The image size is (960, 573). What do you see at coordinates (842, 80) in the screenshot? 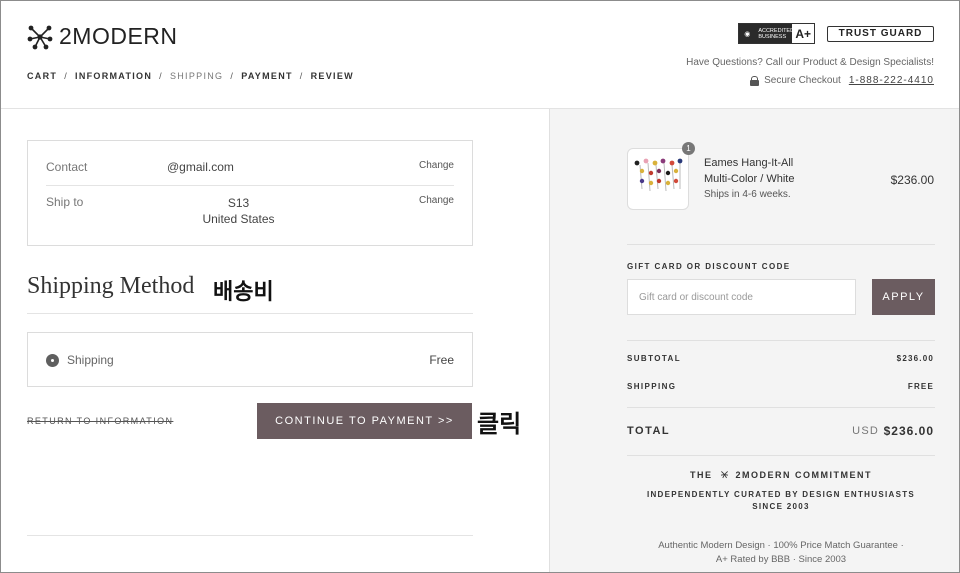
I see `secure-checkout: Secure Checkout 1-888-222-4410` at bounding box center [842, 80].